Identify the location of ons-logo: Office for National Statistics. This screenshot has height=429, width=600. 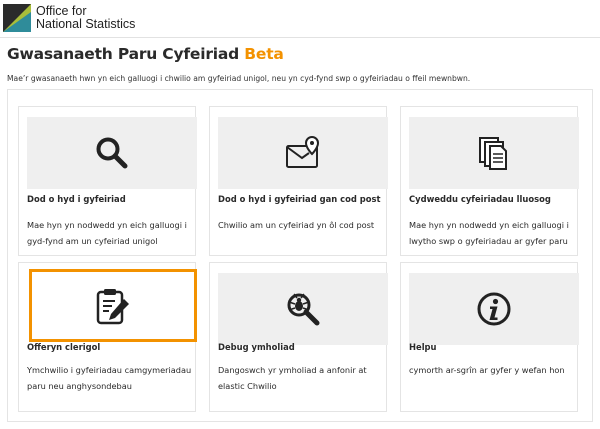
(69, 18).